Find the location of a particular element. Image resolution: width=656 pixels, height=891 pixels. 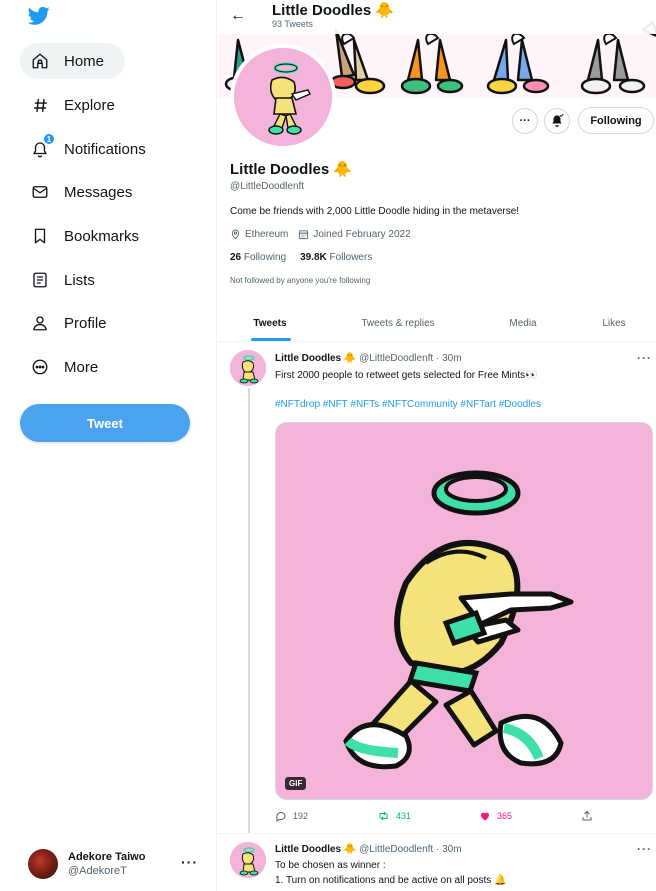

list-icon is located at coordinates (40, 280).